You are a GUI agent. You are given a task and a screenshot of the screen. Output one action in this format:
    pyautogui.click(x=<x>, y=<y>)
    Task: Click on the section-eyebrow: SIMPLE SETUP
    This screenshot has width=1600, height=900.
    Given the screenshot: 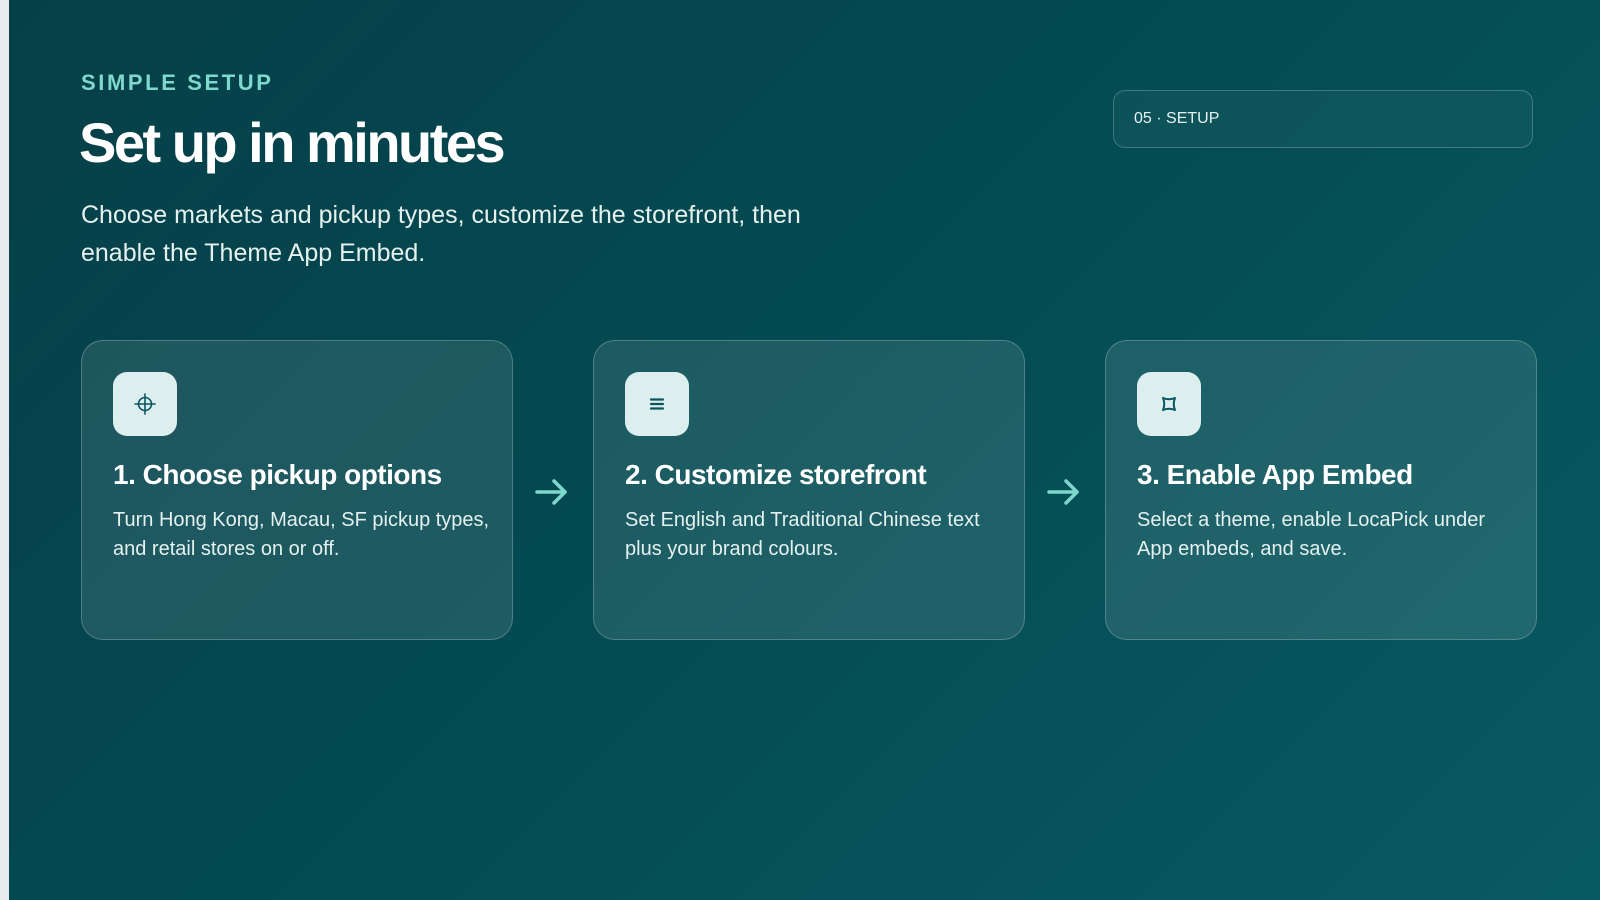 What is the action you would take?
    pyautogui.click(x=177, y=82)
    